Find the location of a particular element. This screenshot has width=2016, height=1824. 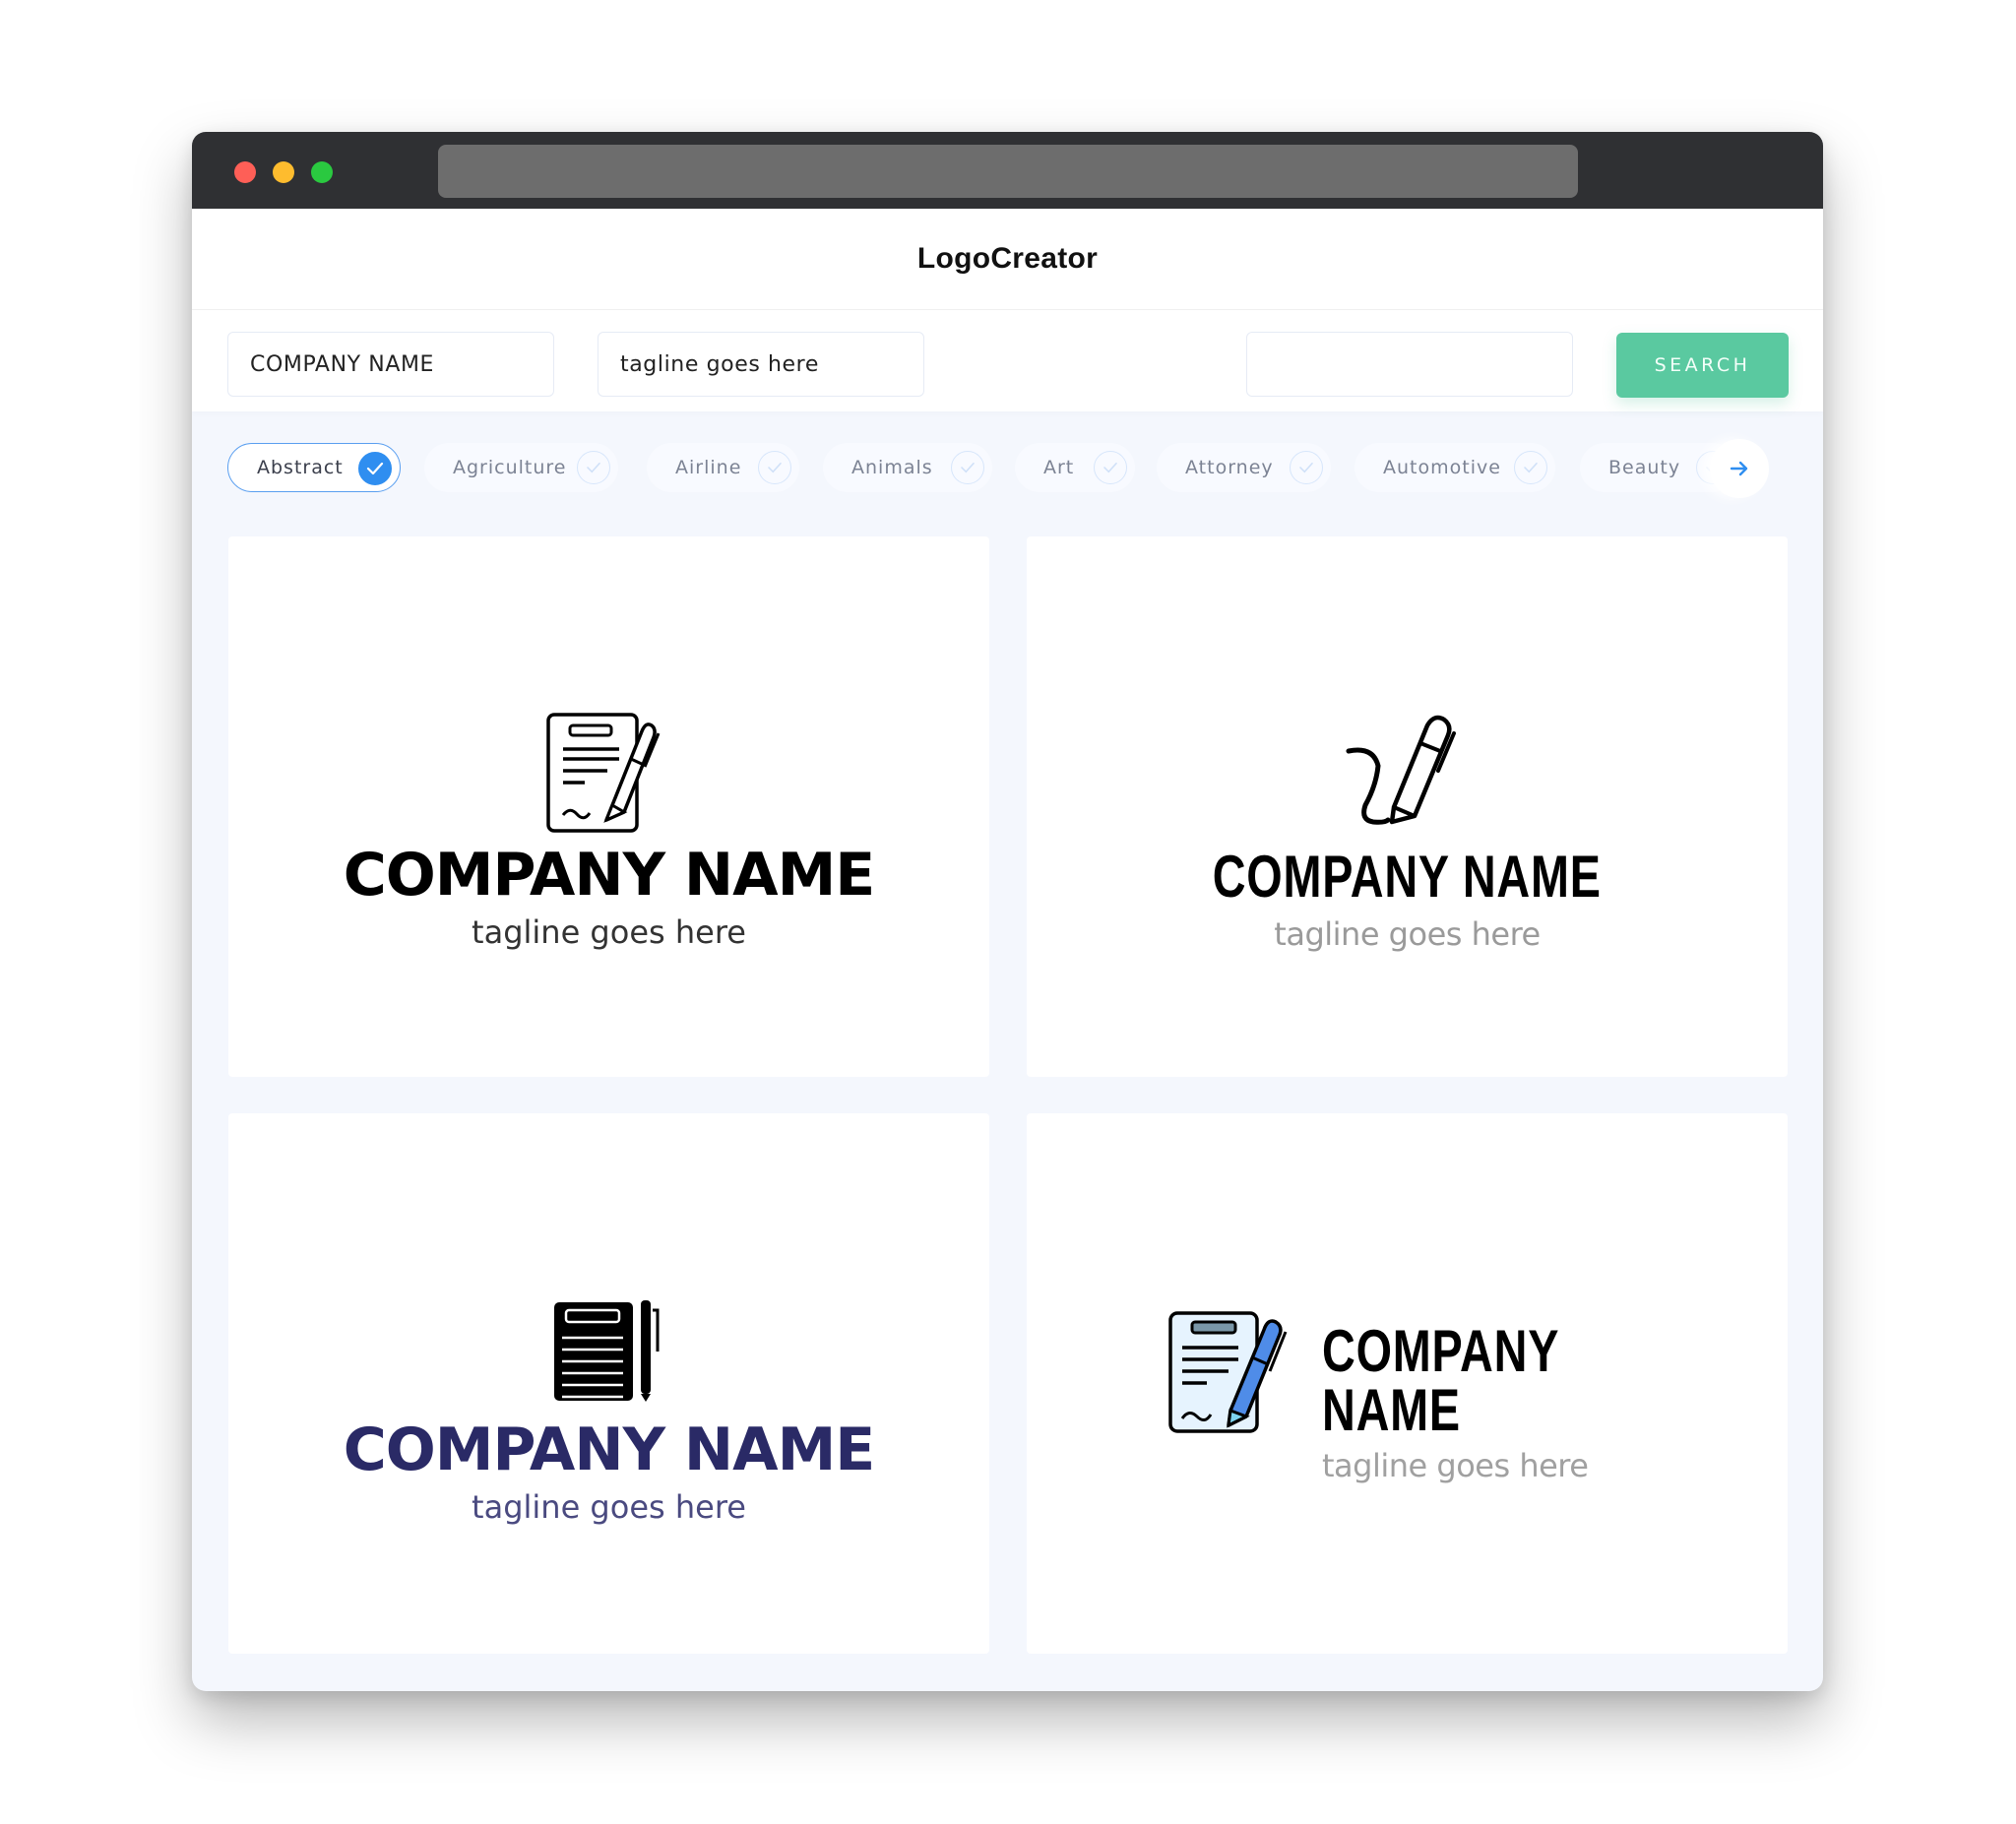

search-button: SEARCH is located at coordinates (1702, 365).